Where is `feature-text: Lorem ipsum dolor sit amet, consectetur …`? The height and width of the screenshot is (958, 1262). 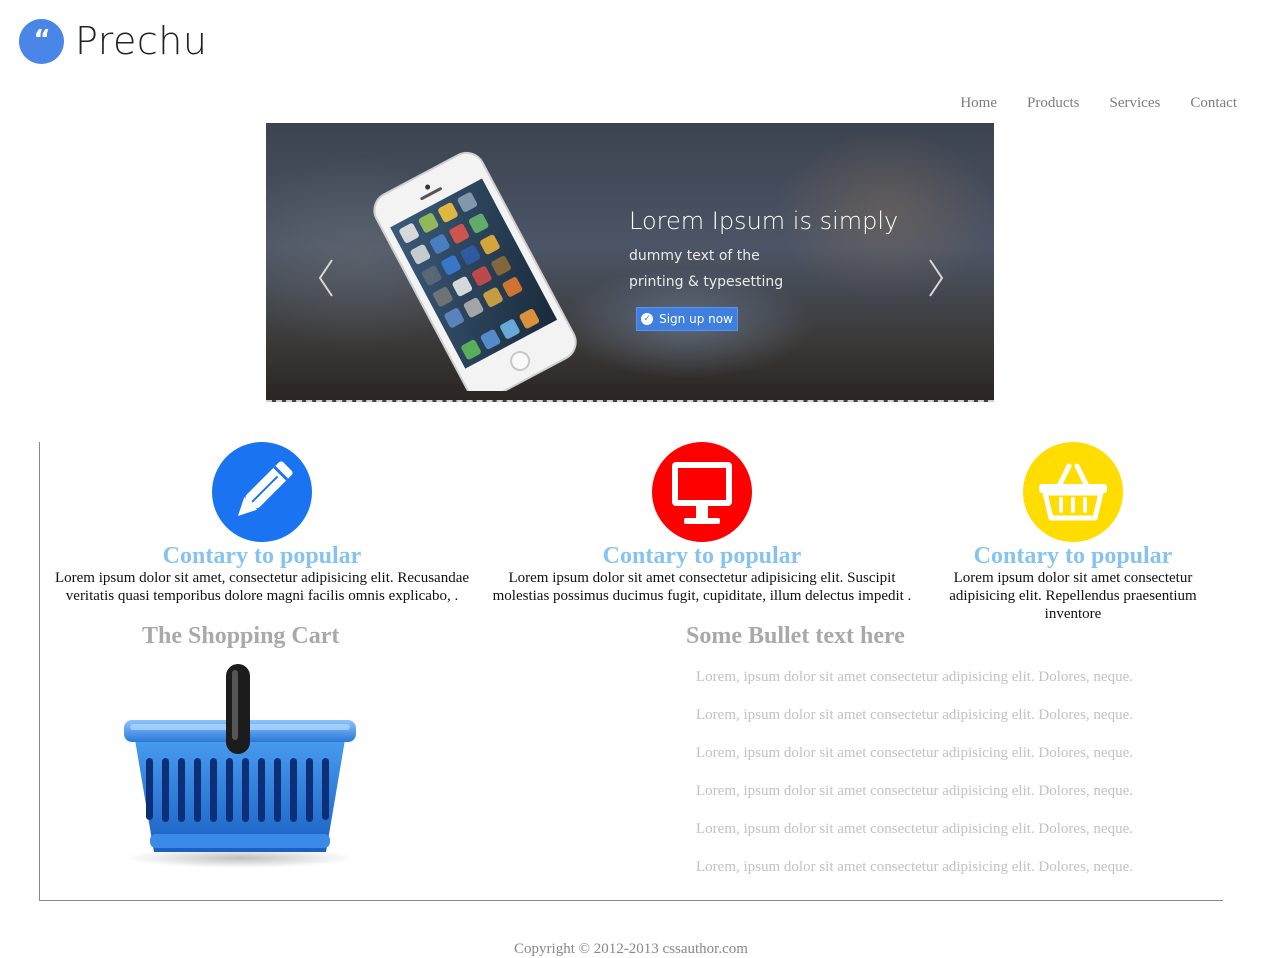 feature-text: Lorem ipsum dolor sit amet, consectetur … is located at coordinates (262, 587).